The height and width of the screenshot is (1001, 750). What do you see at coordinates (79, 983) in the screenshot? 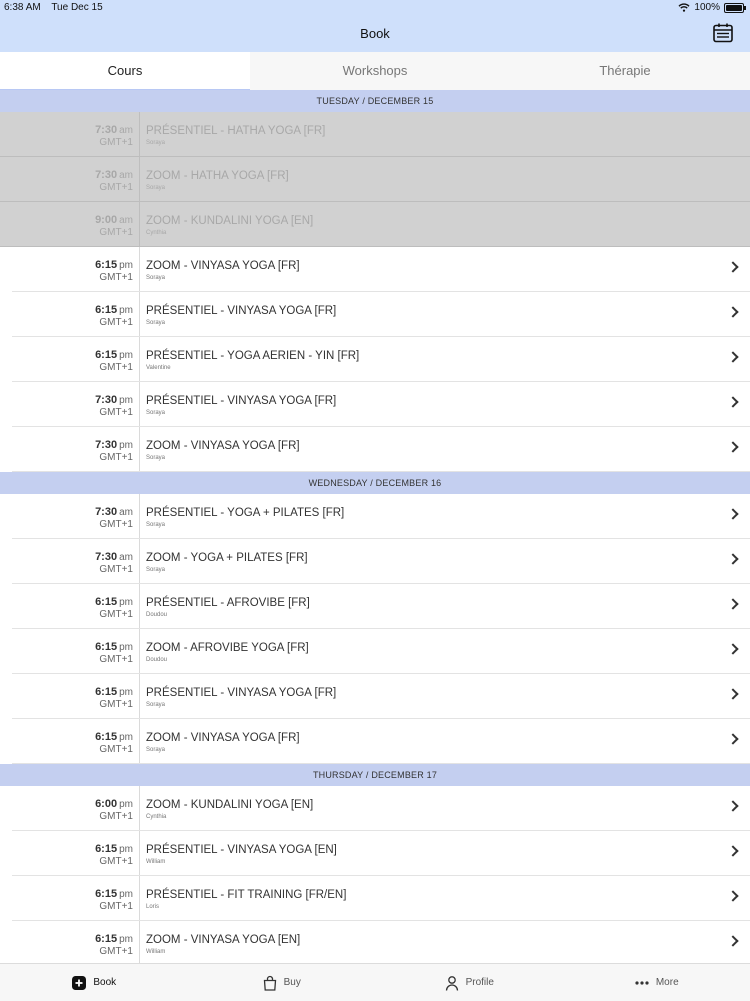
I see `plus-square-icon` at bounding box center [79, 983].